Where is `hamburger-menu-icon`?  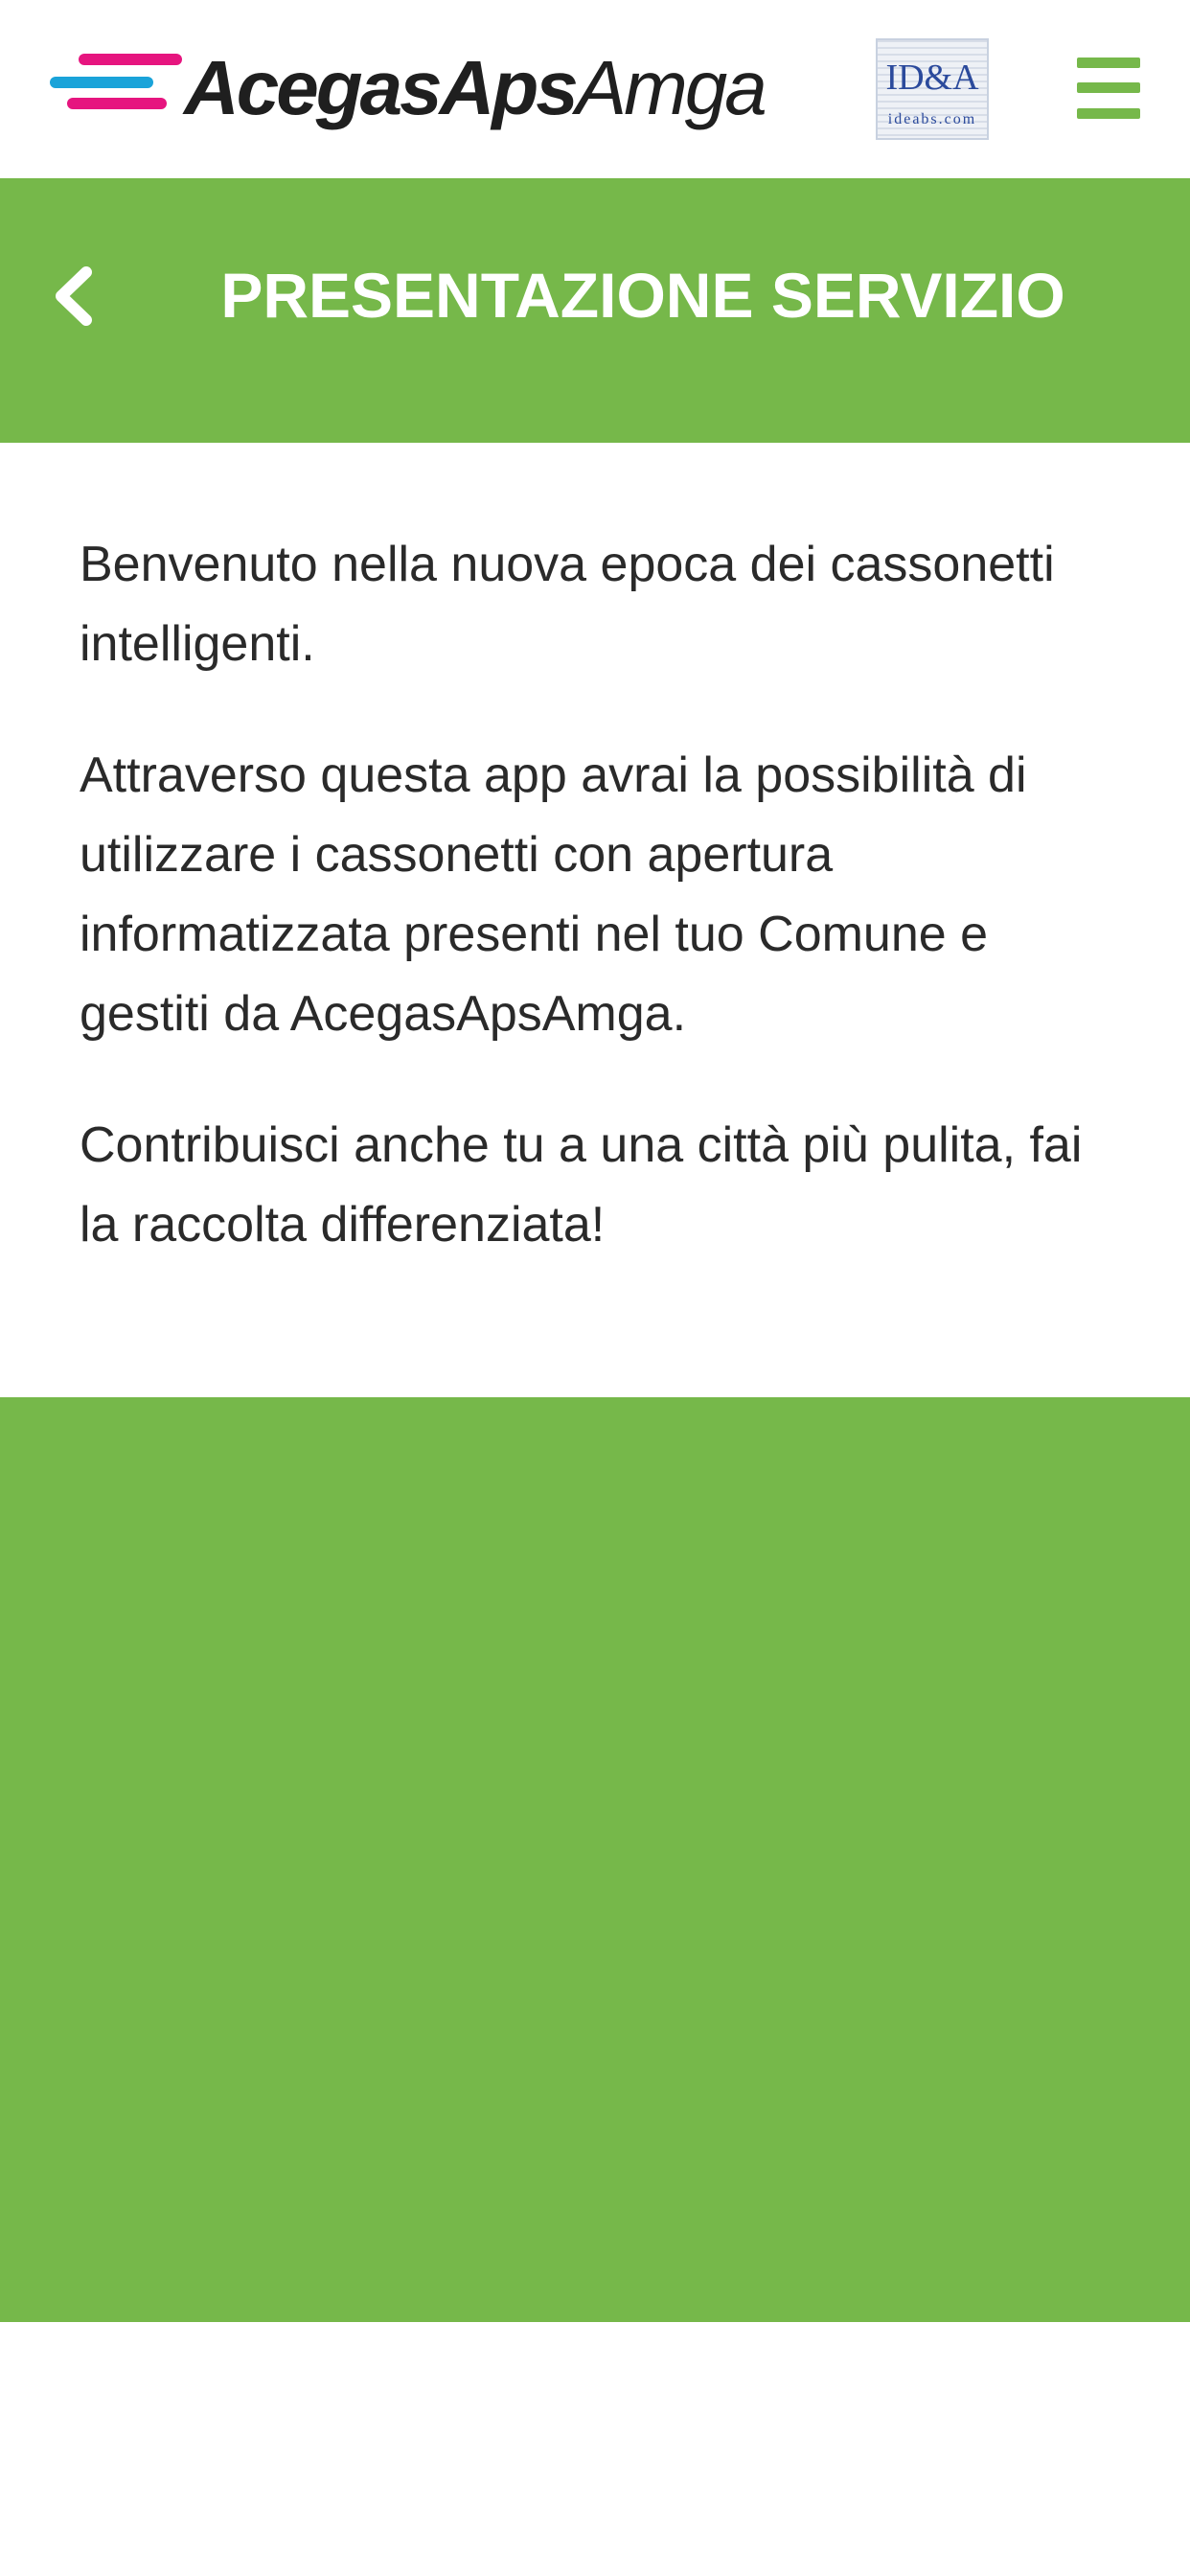 hamburger-menu-icon is located at coordinates (1108, 88).